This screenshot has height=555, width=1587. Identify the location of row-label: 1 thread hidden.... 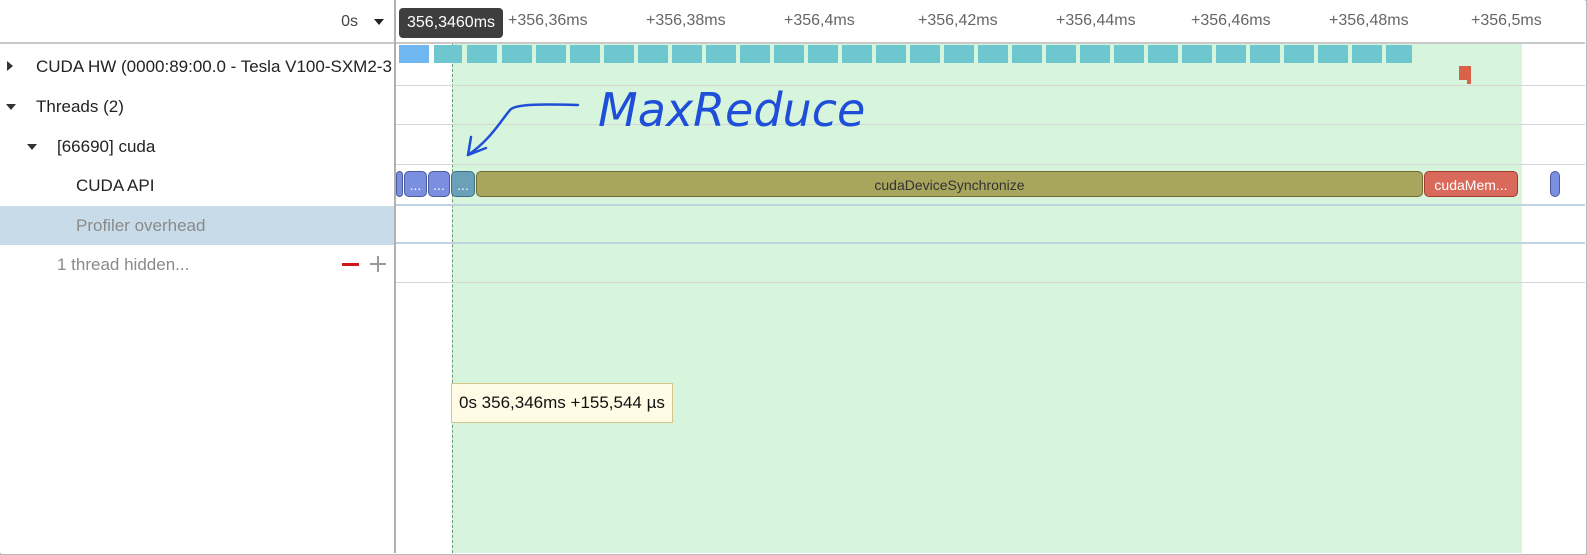
(123, 264).